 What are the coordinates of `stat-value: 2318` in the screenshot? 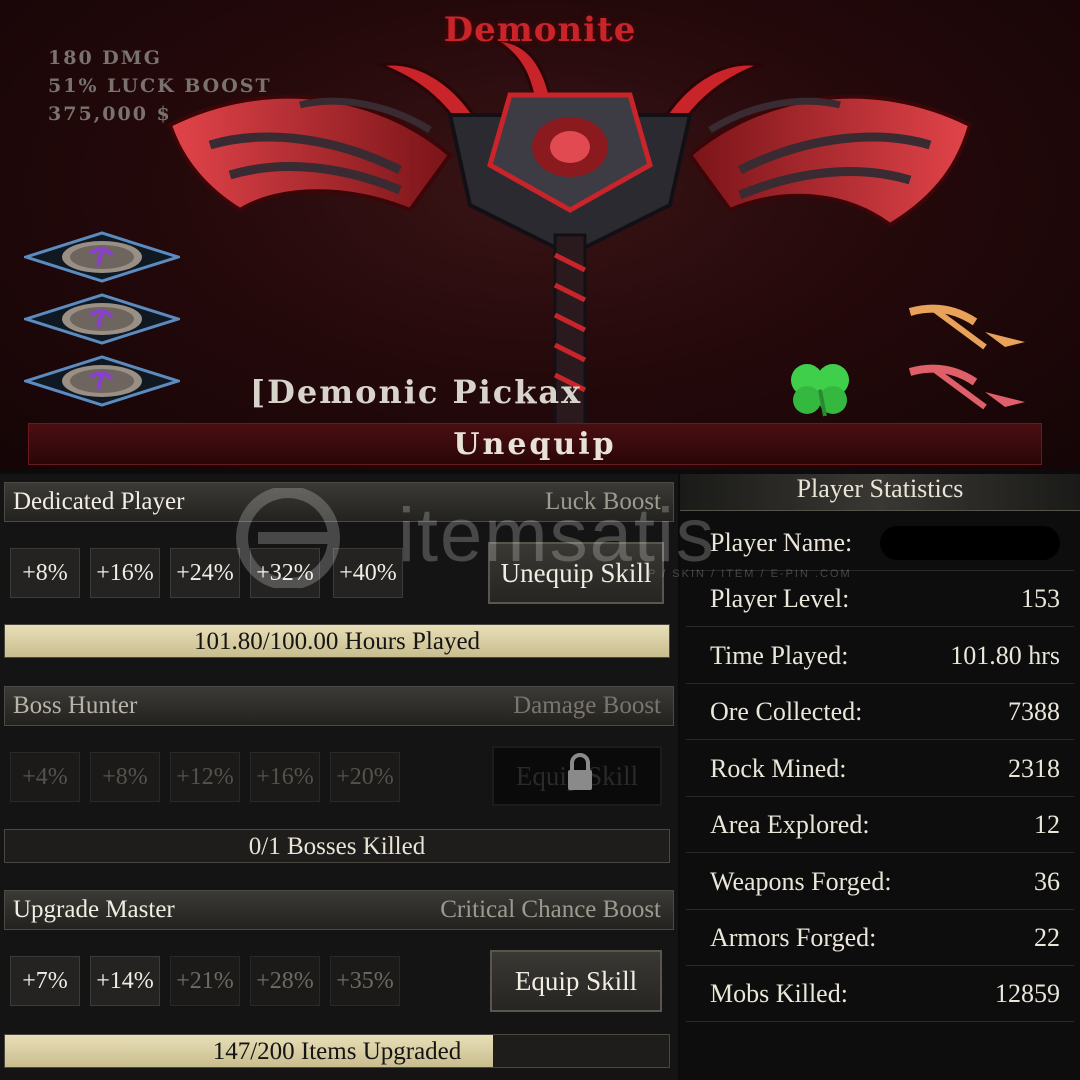 It's located at (1034, 768).